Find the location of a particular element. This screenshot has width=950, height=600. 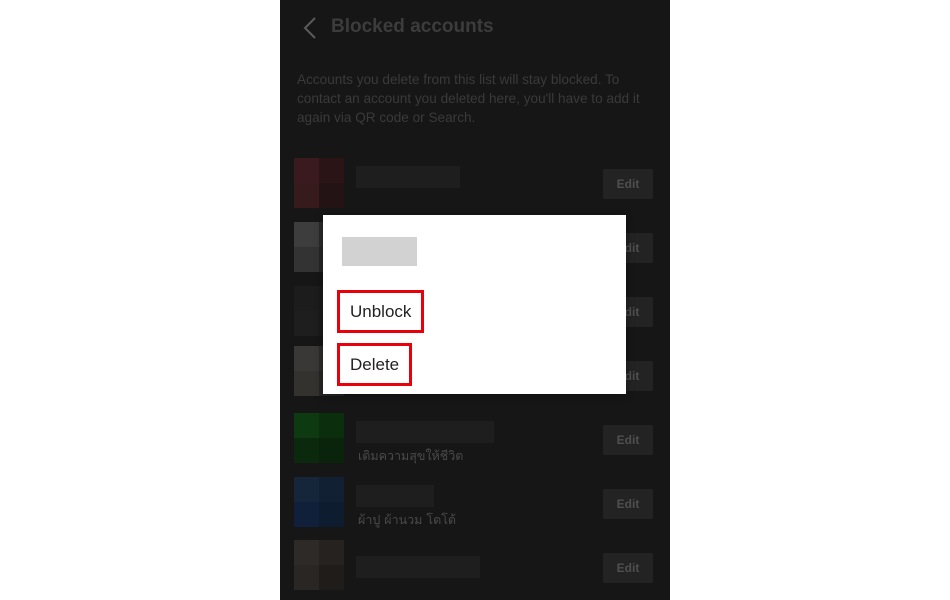

chevron-left-icon is located at coordinates (309, 28).